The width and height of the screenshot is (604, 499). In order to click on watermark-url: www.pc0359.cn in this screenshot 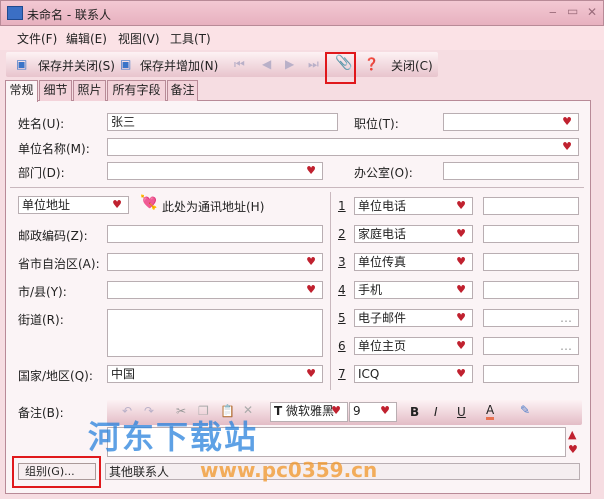, I will do `click(289, 470)`.